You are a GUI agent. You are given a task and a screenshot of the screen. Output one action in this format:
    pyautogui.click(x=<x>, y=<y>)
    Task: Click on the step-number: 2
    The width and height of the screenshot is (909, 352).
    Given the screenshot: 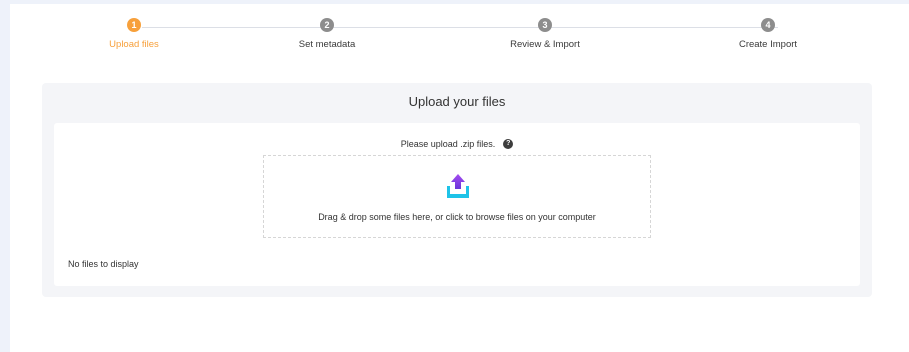 What is the action you would take?
    pyautogui.click(x=327, y=25)
    